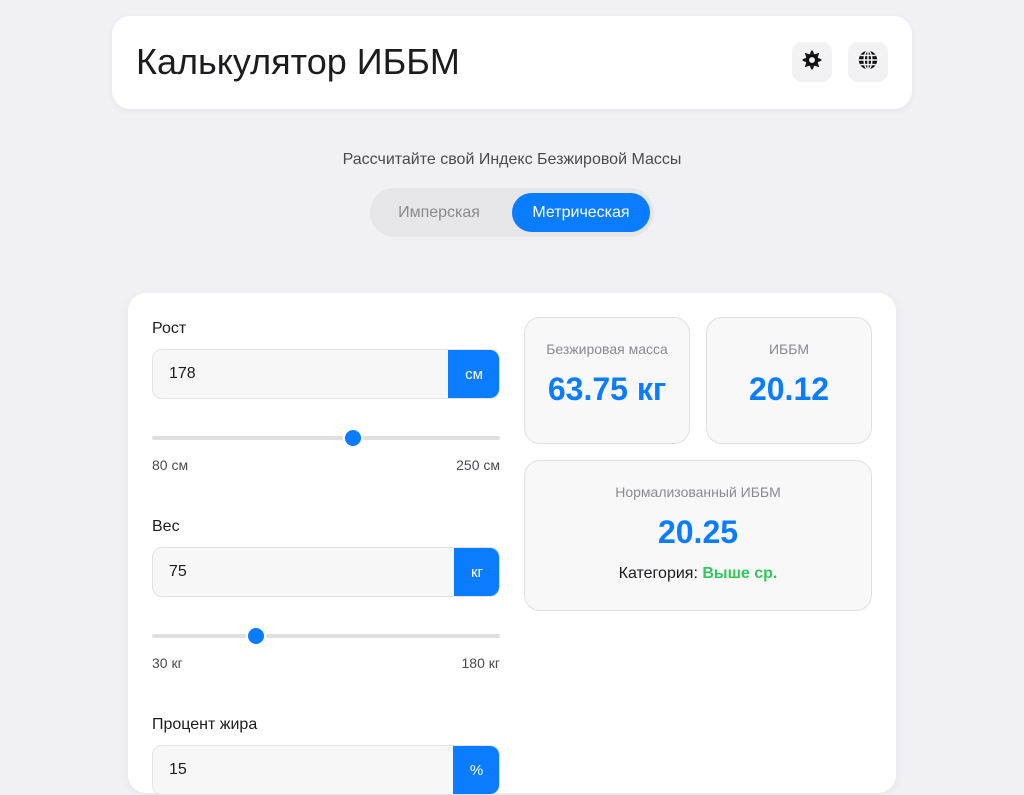 The height and width of the screenshot is (795, 1024). I want to click on category-line: Категория: Выше ср., so click(698, 574).